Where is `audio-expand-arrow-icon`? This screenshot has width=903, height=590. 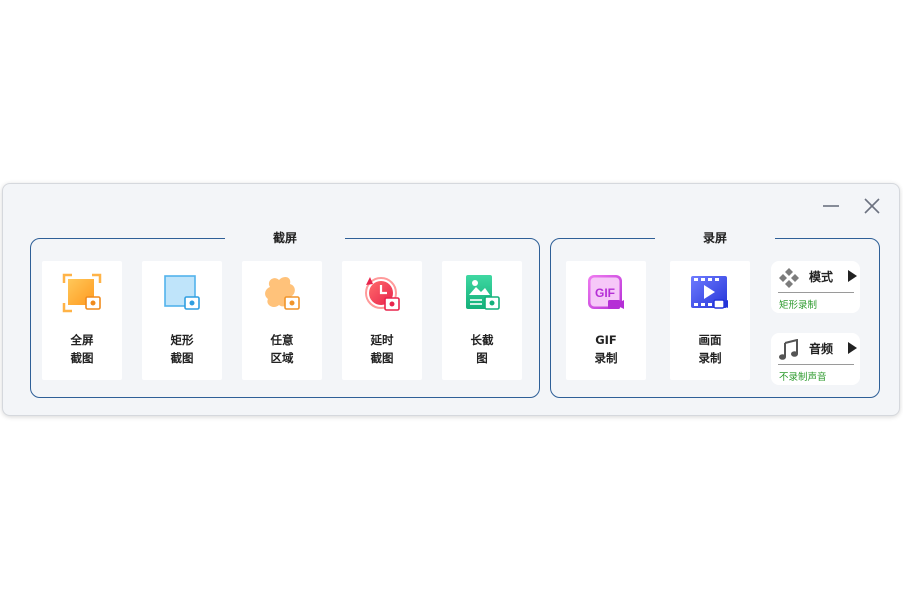
audio-expand-arrow-icon is located at coordinates (852, 348).